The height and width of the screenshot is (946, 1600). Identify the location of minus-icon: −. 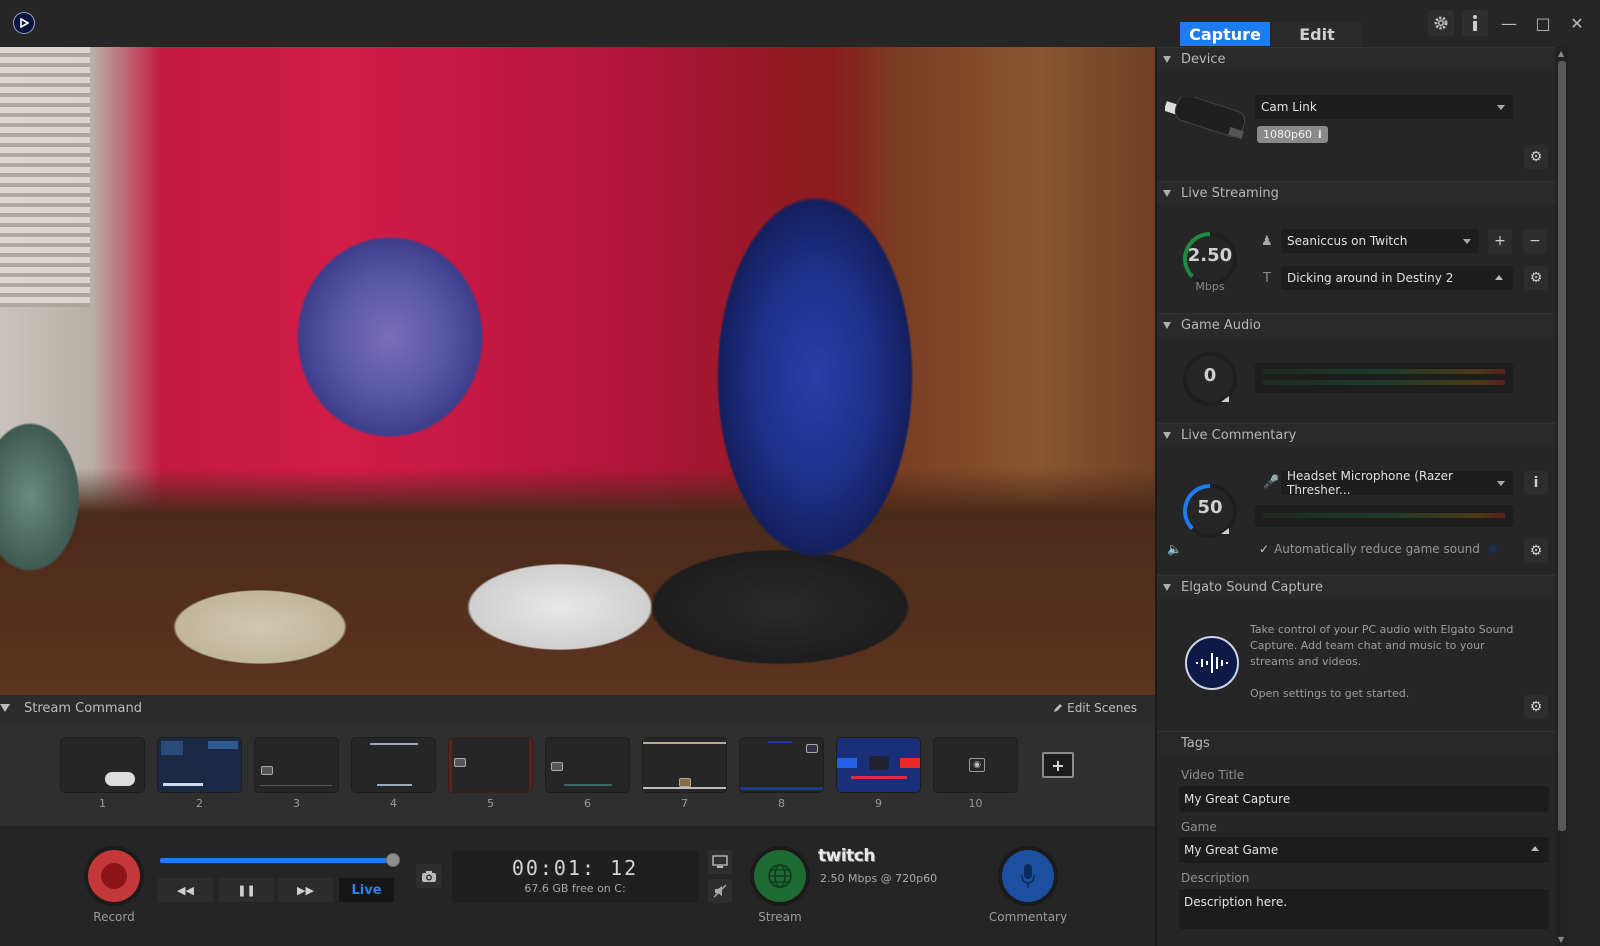
(1535, 241).